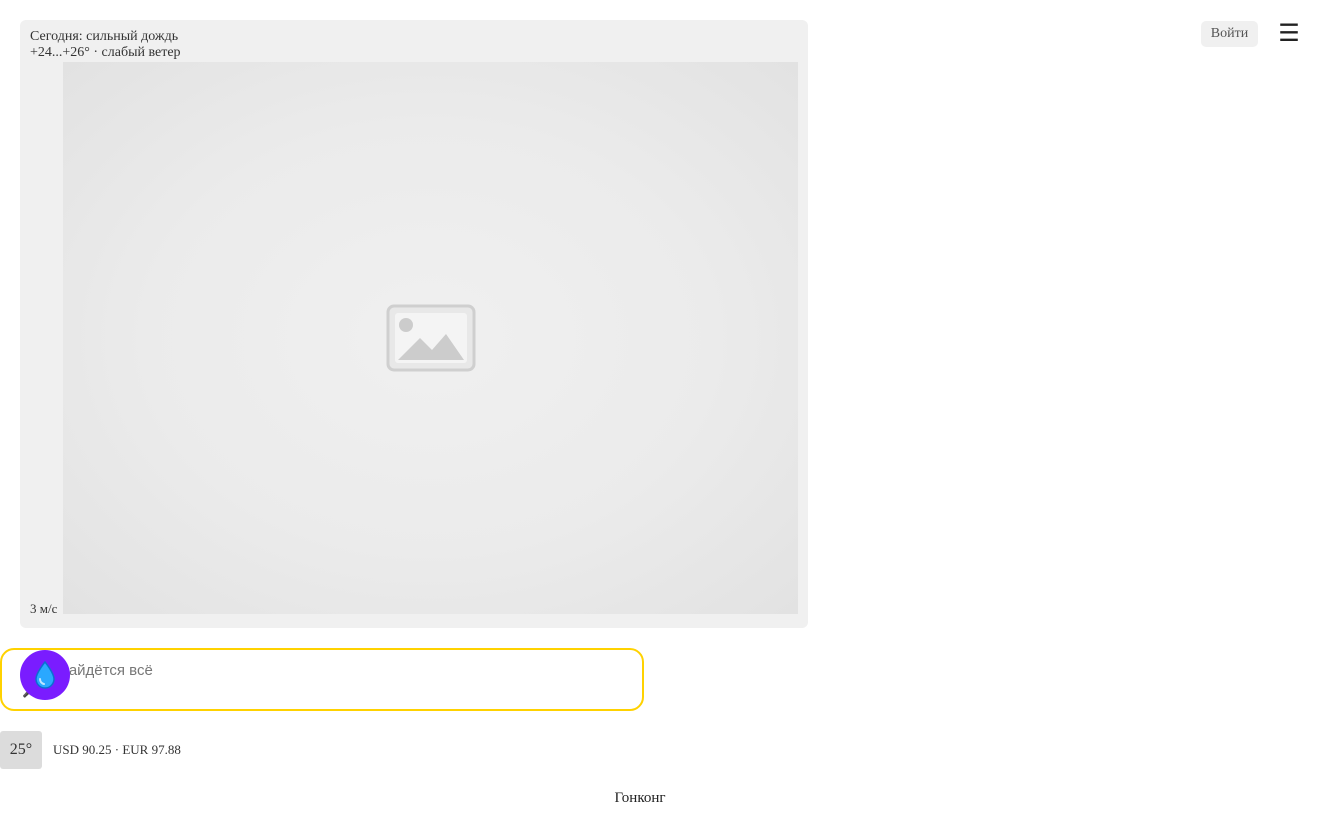 The height and width of the screenshot is (823, 1320). I want to click on hamburger-menu-icon: ☰, so click(1289, 33).